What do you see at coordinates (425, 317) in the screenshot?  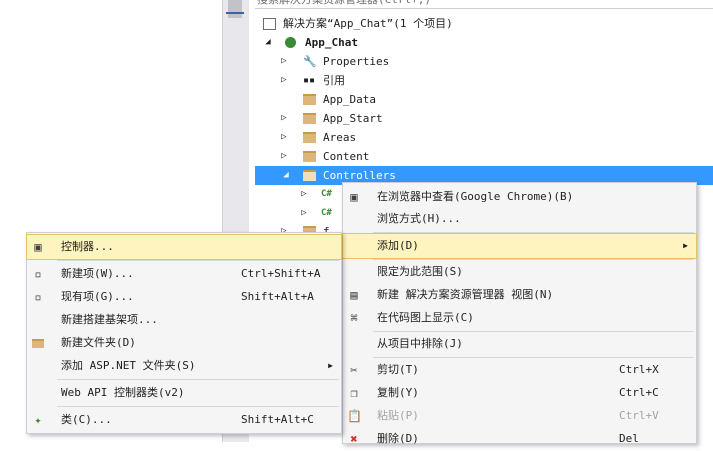 I see `menu-item-label: 在代码图上显示(C)` at bounding box center [425, 317].